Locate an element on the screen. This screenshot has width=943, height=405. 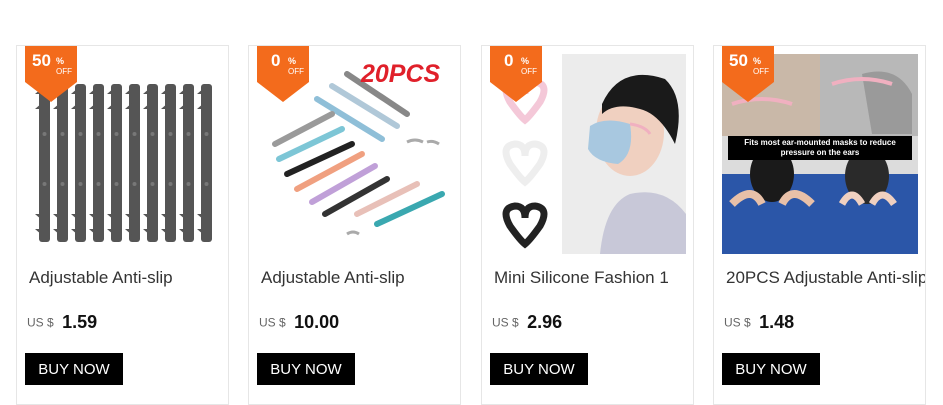
price-value: 10.00 is located at coordinates (317, 322).